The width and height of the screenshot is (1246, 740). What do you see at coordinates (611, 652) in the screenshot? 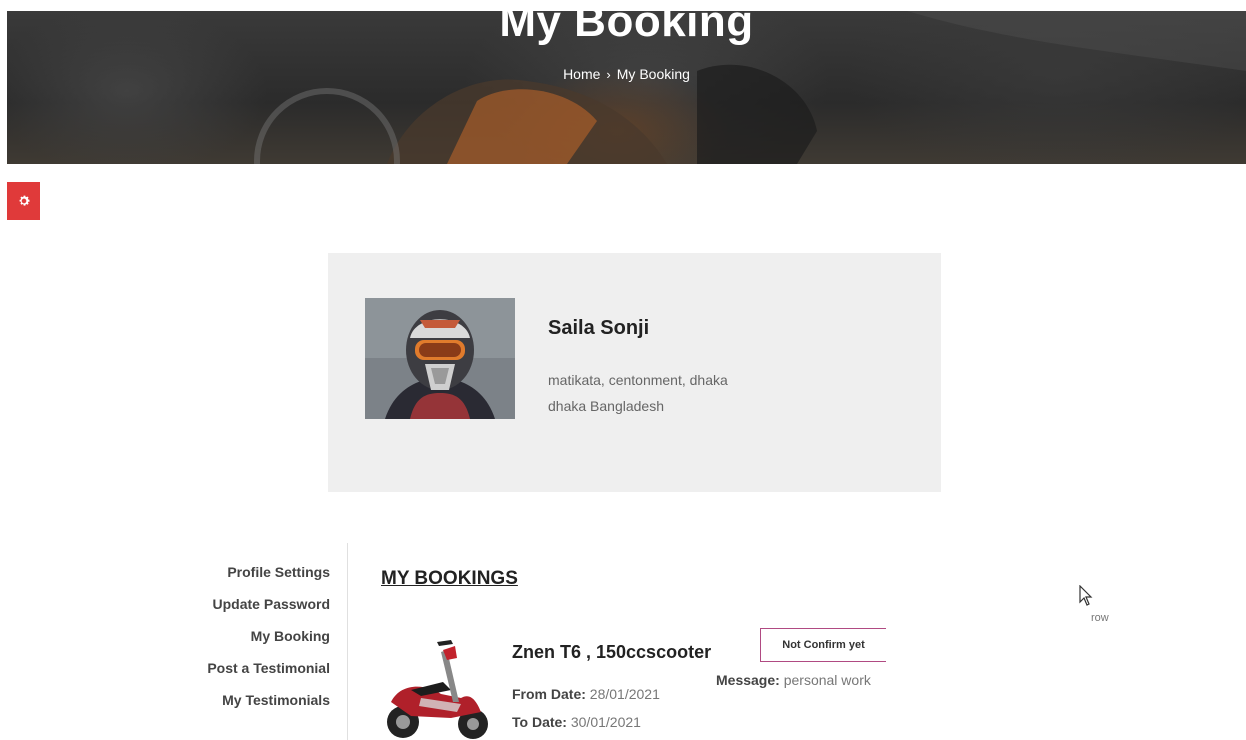
I see `vehicle-name-link: Znen T6 , 150ccscooter` at bounding box center [611, 652].